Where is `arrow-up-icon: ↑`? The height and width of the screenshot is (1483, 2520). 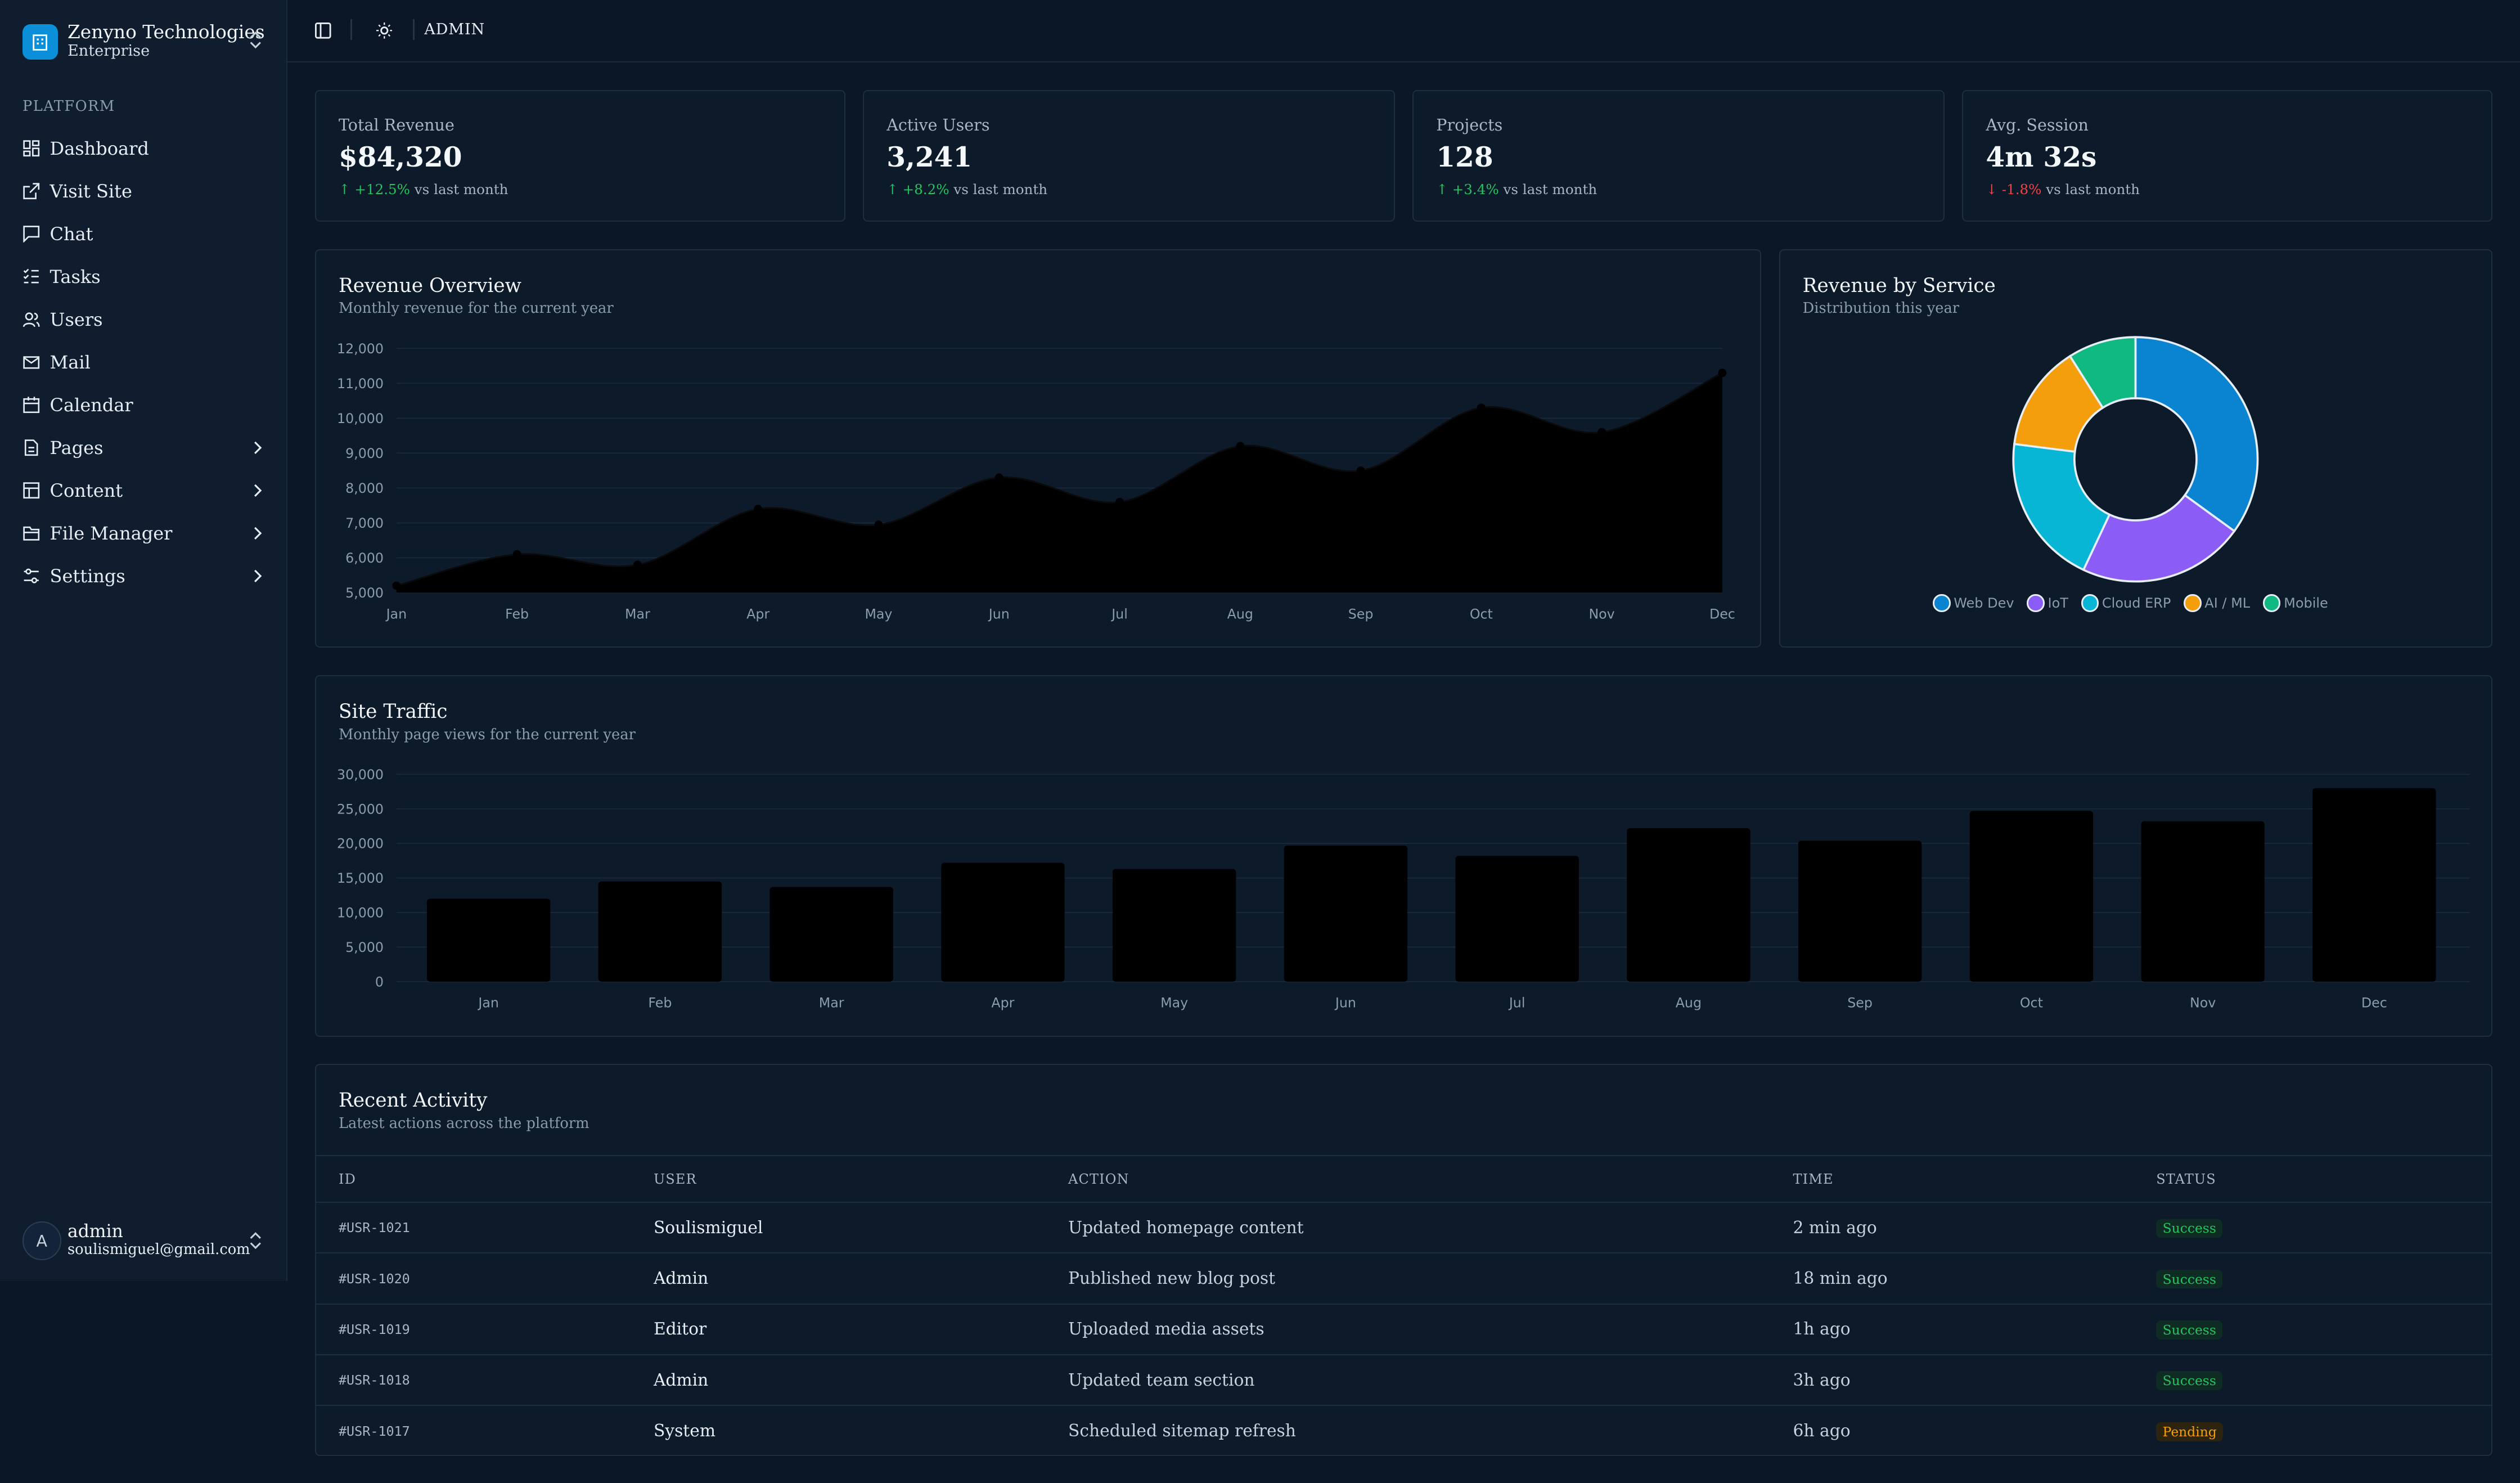 arrow-up-icon: ↑ is located at coordinates (892, 189).